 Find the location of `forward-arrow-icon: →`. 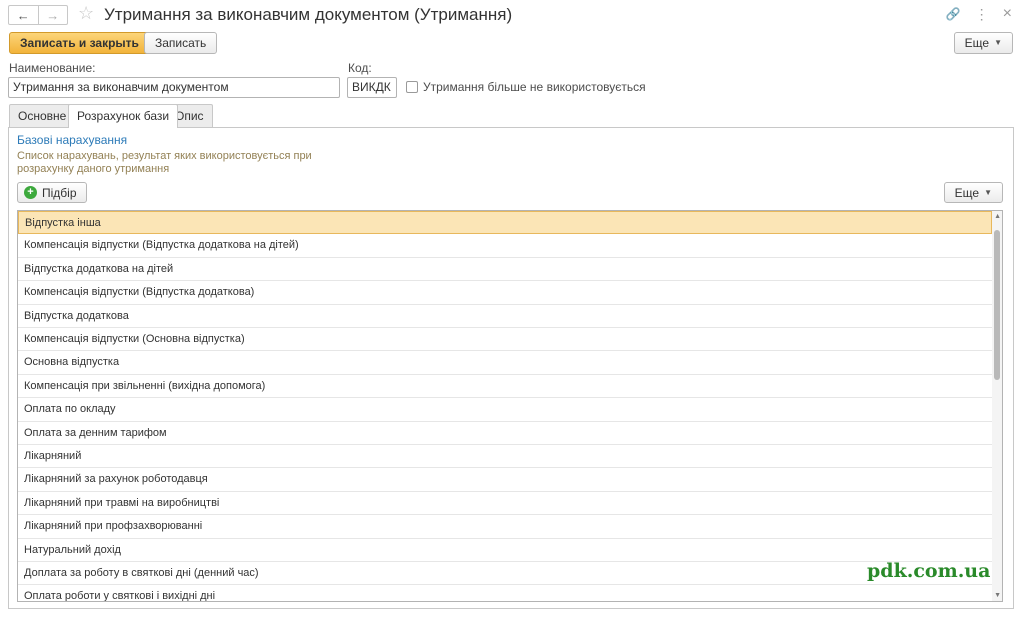

forward-arrow-icon: → is located at coordinates (52, 15).